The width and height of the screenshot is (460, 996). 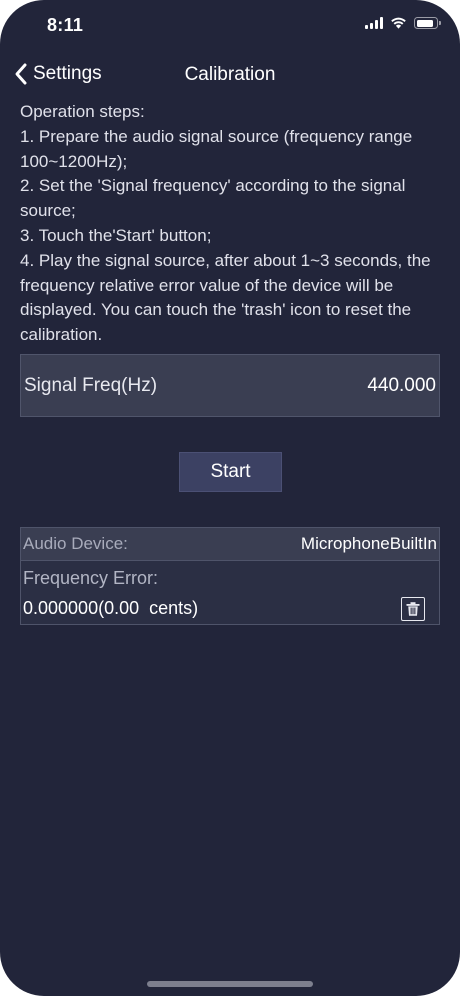 What do you see at coordinates (111, 608) in the screenshot?
I see `frequency-error-value: 0.000000(0.00 cents)` at bounding box center [111, 608].